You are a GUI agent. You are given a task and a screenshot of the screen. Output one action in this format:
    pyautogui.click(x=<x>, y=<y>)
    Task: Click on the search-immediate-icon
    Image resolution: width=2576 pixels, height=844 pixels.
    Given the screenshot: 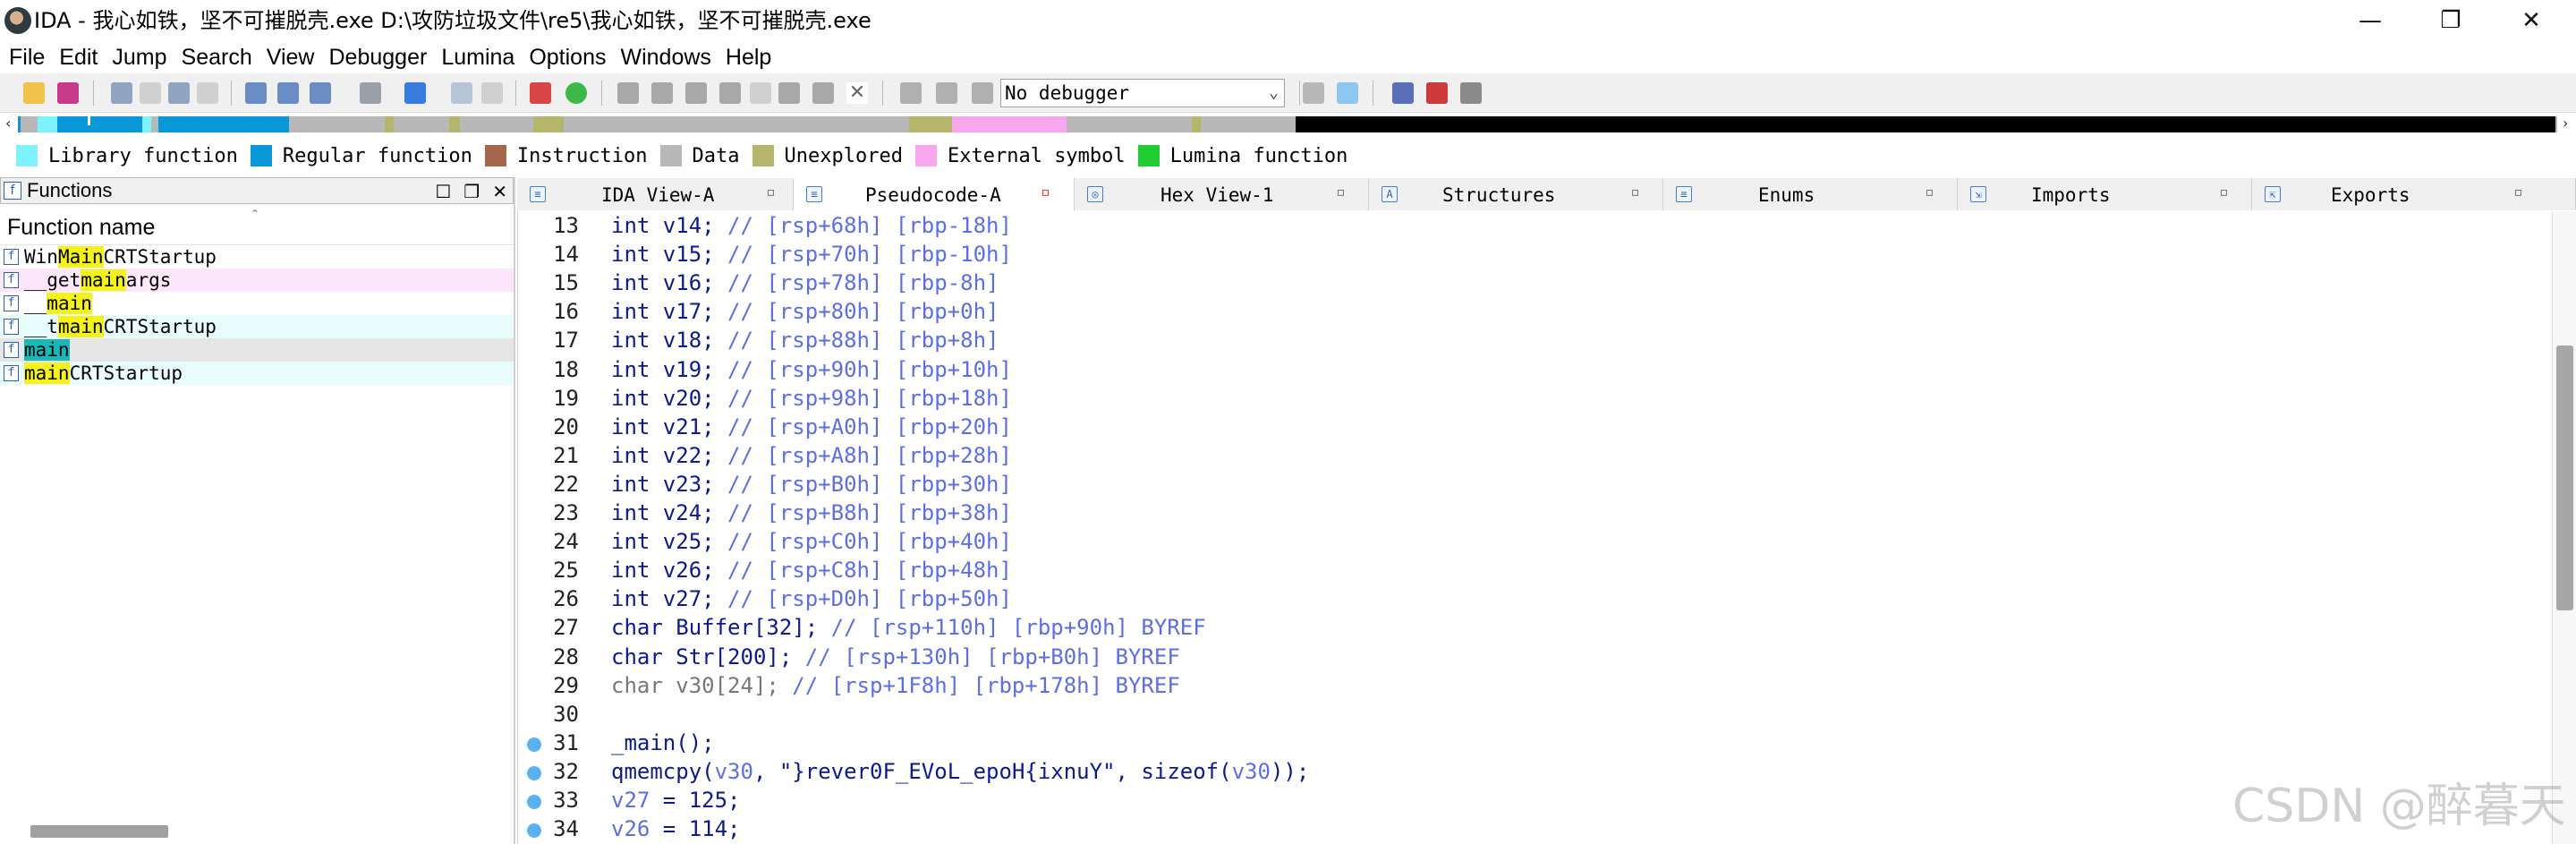 What is the action you would take?
    pyautogui.click(x=320, y=93)
    